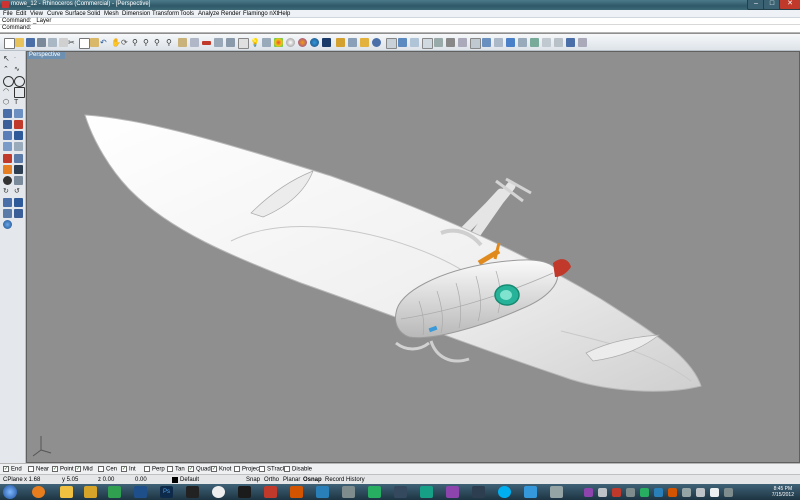 The height and width of the screenshot is (500, 800). I want to click on hatch-icon, so click(18, 146).